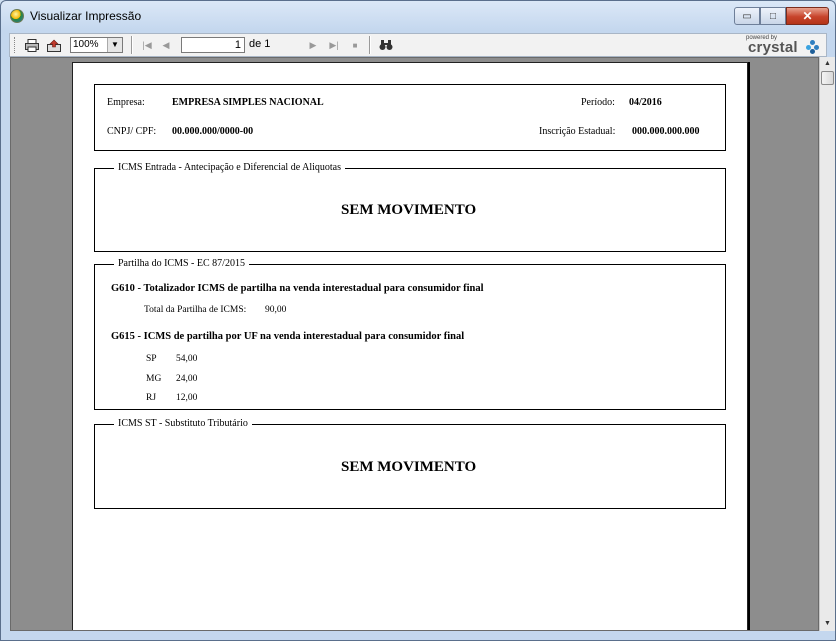 This screenshot has width=836, height=641. Describe the element at coordinates (16, 45) in the screenshot. I see `toolbar-grip` at that location.